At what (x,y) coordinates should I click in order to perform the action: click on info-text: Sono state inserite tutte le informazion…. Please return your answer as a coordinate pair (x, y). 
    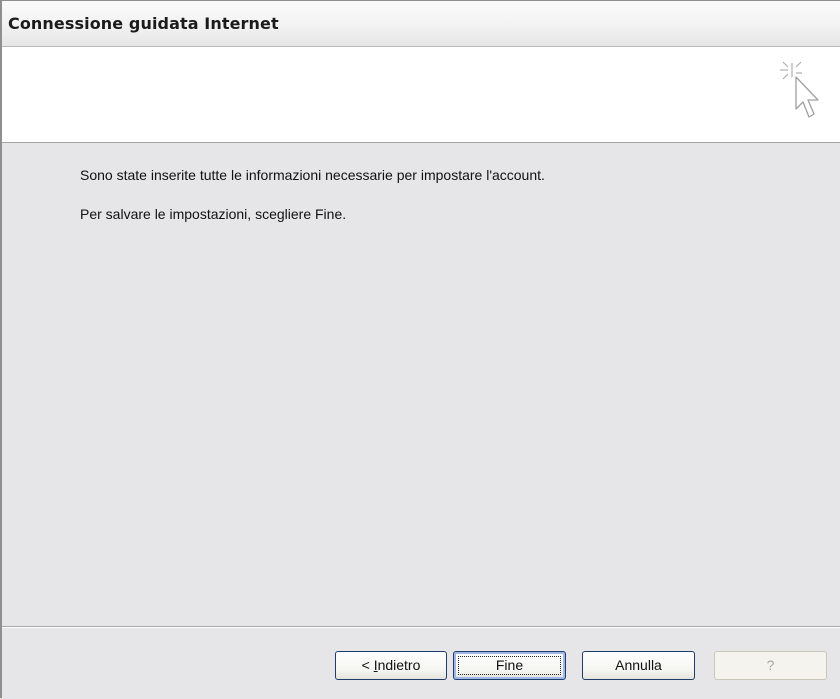
    Looking at the image, I should click on (312, 175).